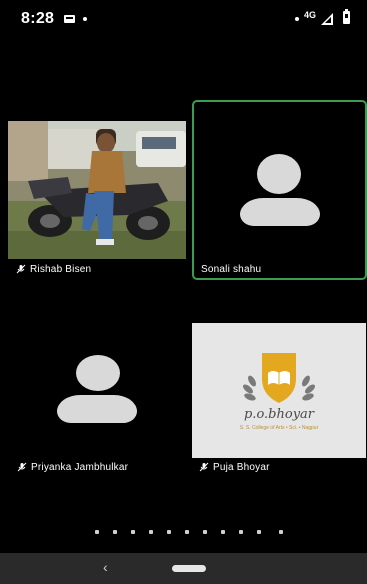 The height and width of the screenshot is (584, 367). Describe the element at coordinates (105, 567) in the screenshot. I see `back-icon: ‹` at that location.